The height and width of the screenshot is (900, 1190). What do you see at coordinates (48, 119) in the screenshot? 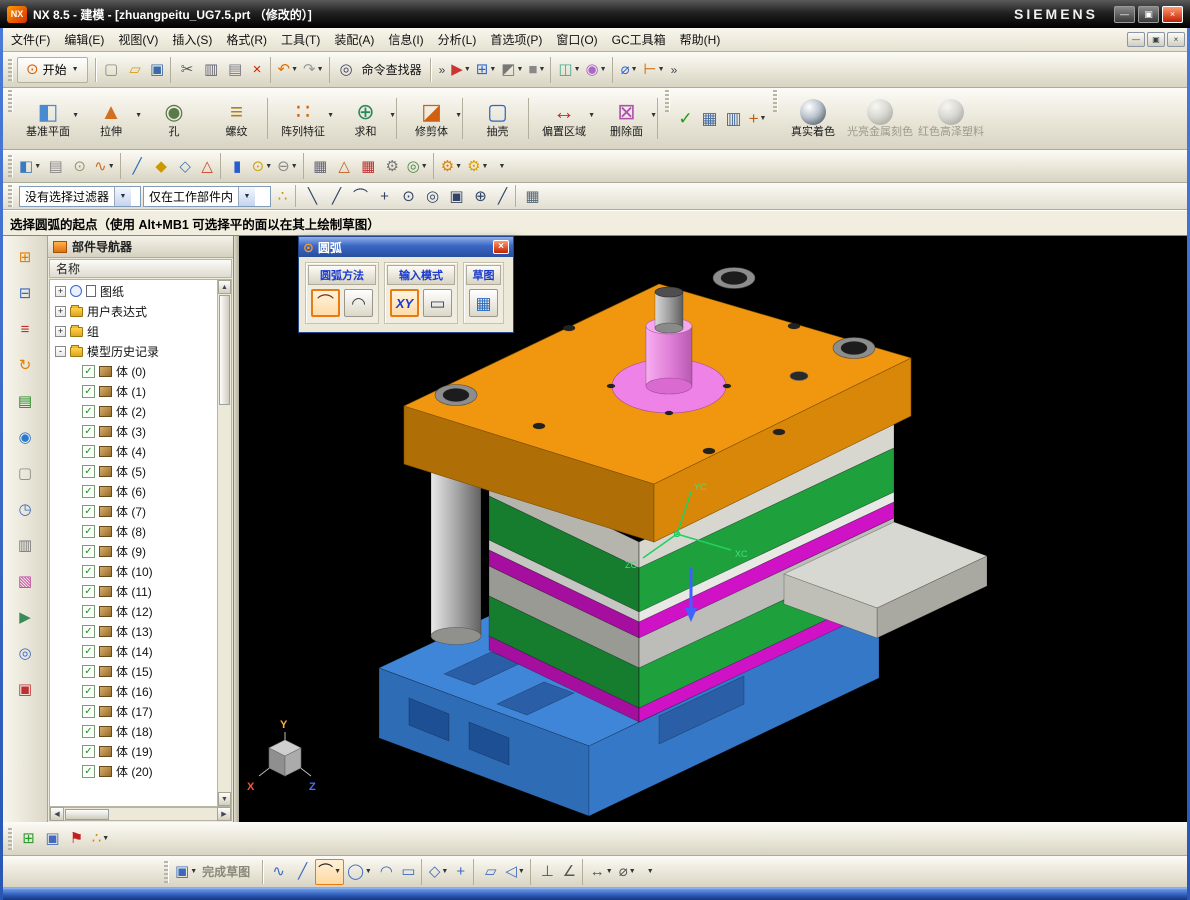
I see `datum-plane-button: ◧ 基准平面 ▼` at bounding box center [48, 119].